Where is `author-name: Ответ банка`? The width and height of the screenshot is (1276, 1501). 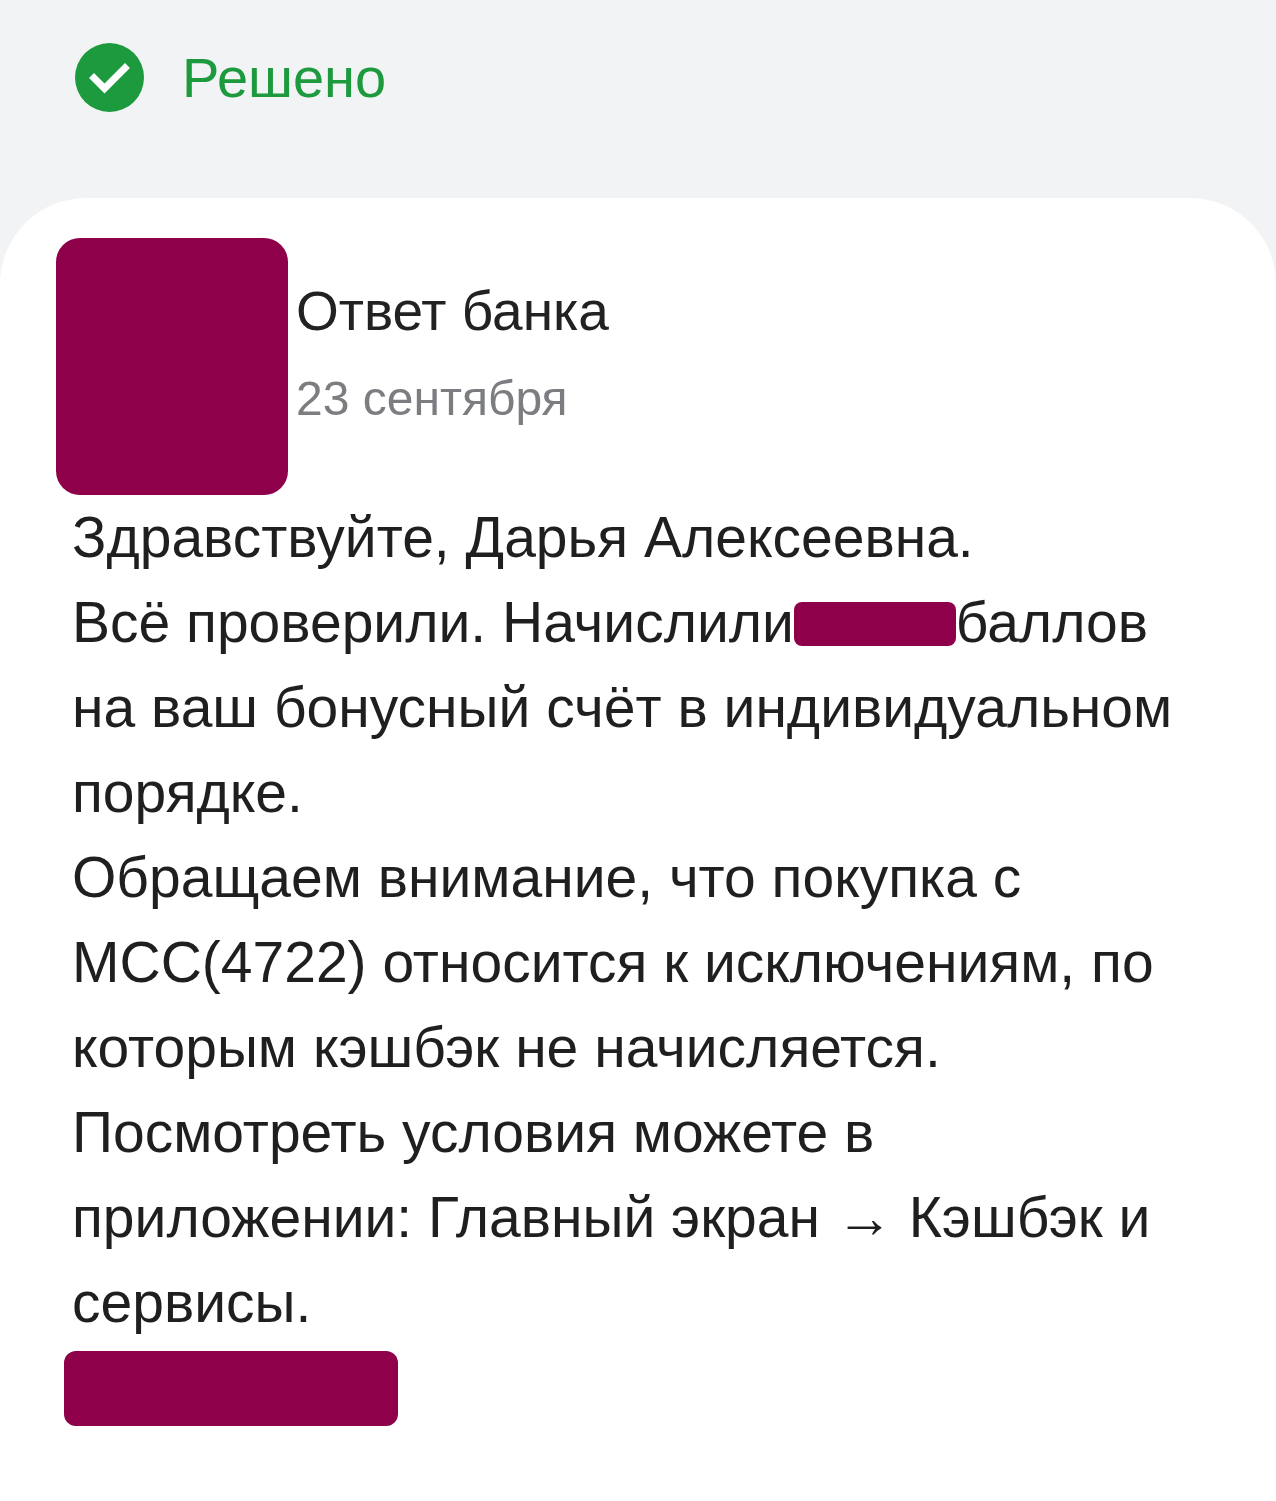
author-name: Ответ банка is located at coordinates (452, 311).